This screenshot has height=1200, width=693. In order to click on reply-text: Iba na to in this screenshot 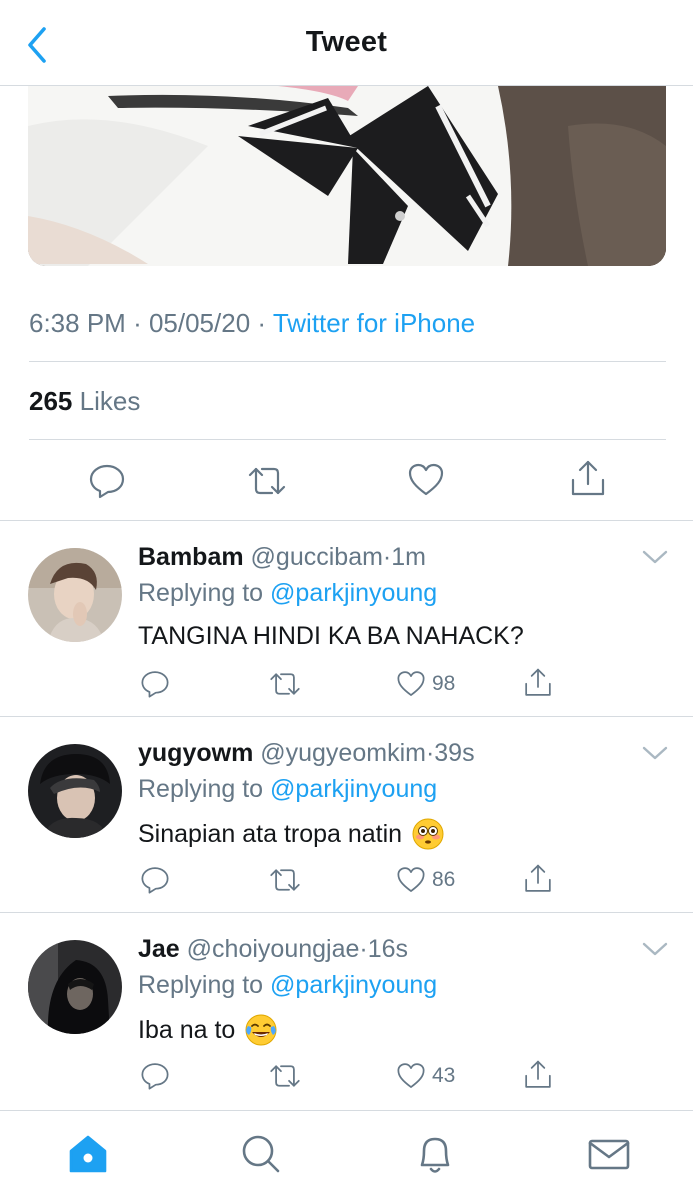, I will do `click(207, 1030)`.